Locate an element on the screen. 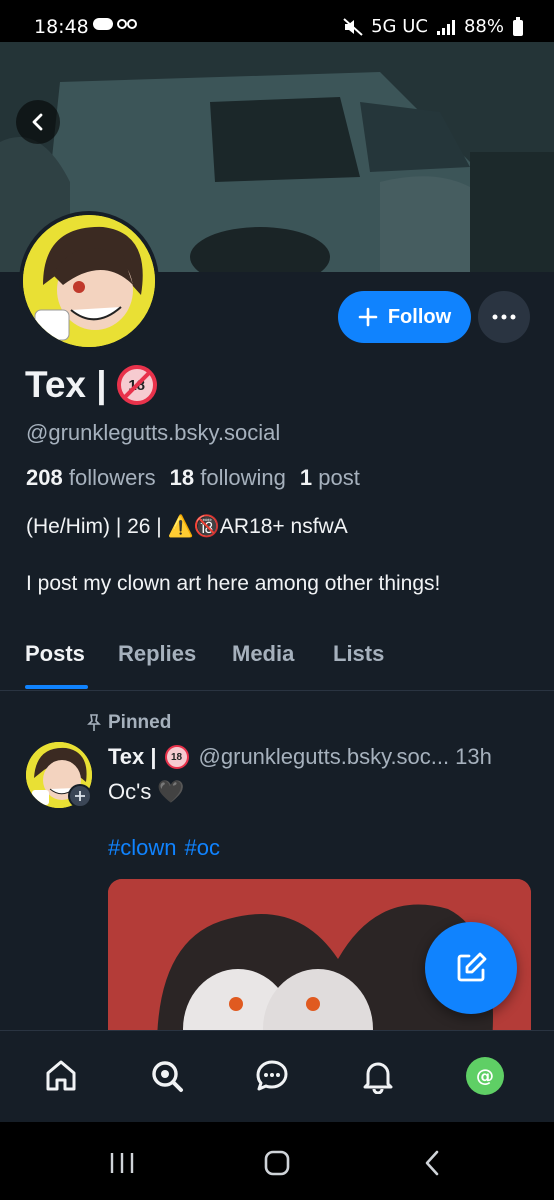 The image size is (554, 1200). pin-icon is located at coordinates (94, 722).